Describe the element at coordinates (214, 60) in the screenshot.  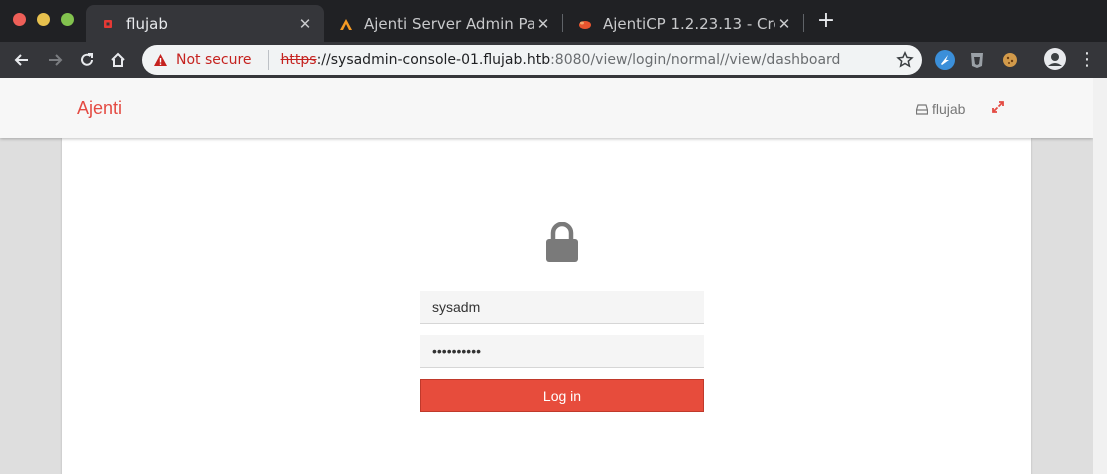
I see `security-status: Not secure` at that location.